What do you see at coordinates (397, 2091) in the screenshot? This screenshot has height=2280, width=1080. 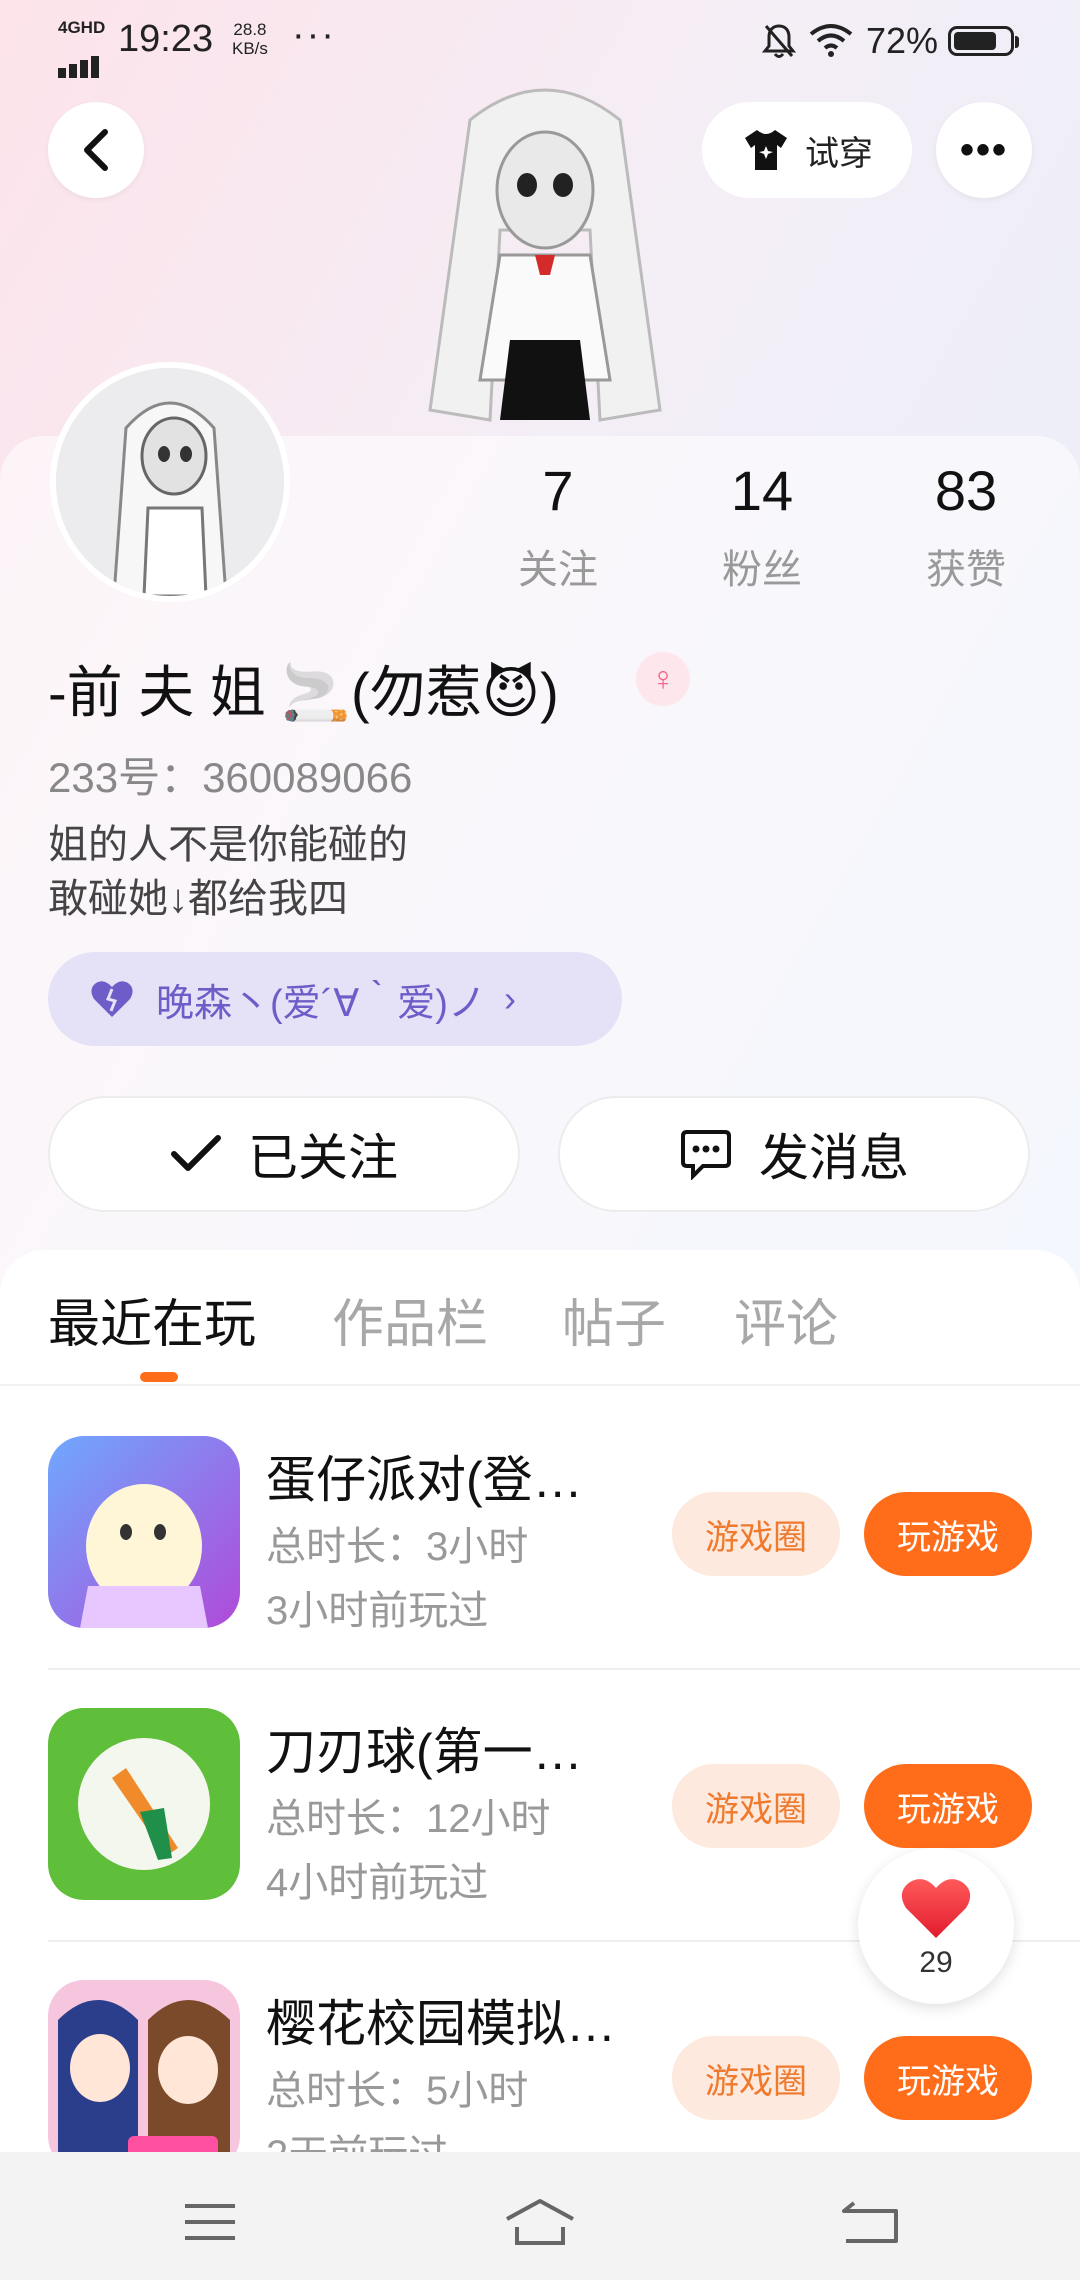 I see `game-duration: 总时长：5小时` at bounding box center [397, 2091].